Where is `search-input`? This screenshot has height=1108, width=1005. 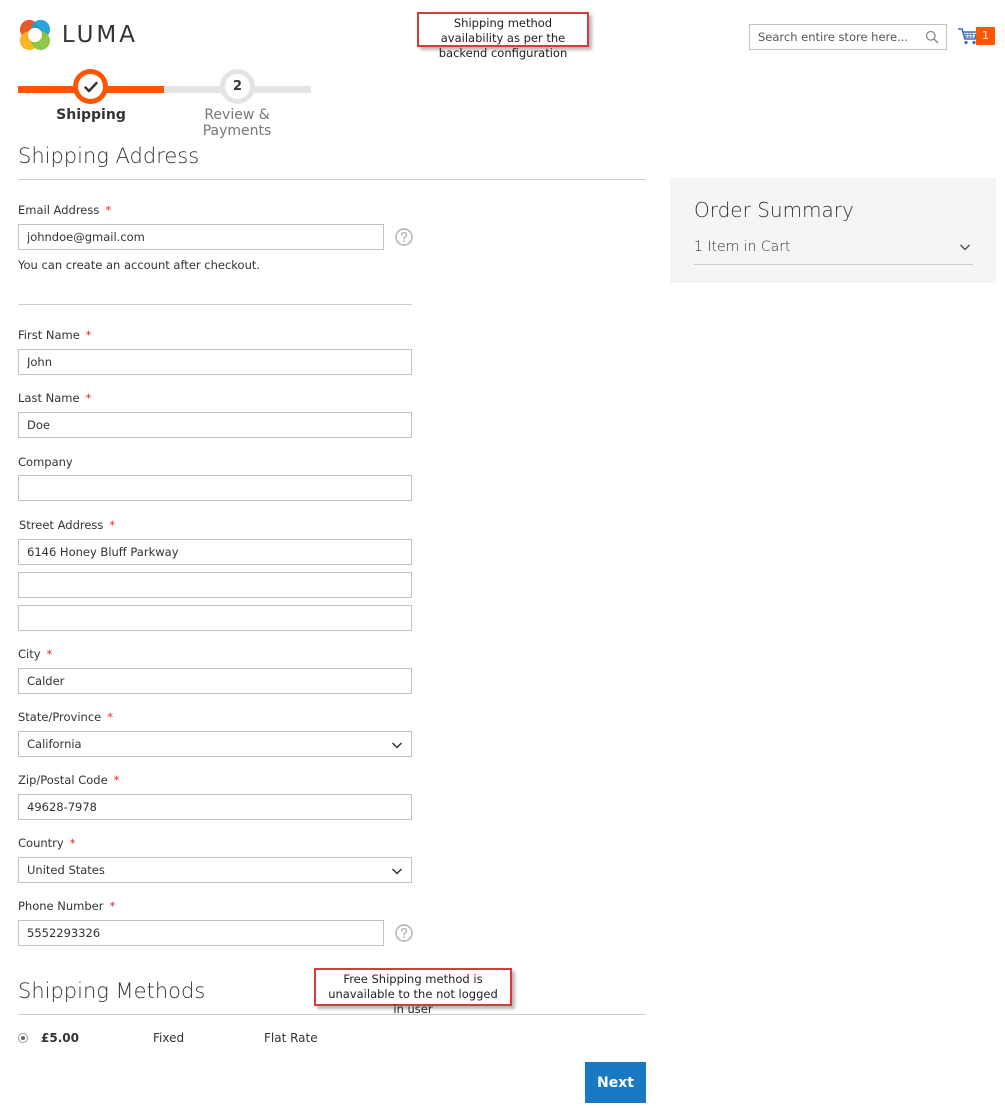 search-input is located at coordinates (848, 37).